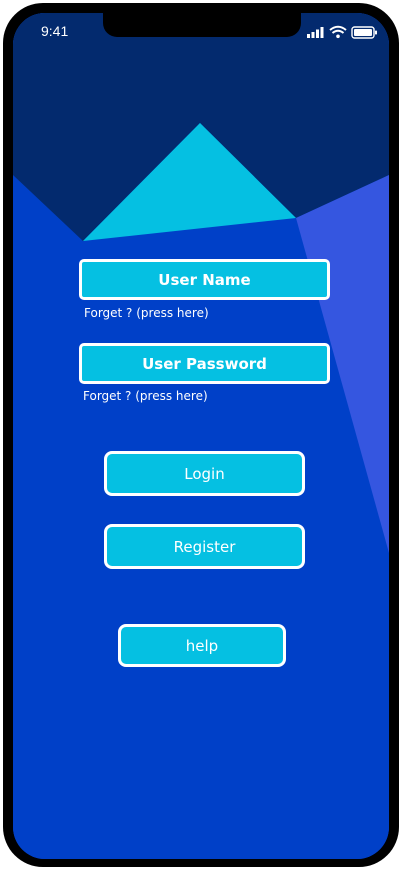 The image size is (402, 870). Describe the element at coordinates (146, 313) in the screenshot. I see `forgot-username-link: Forget ? (press here)` at that location.